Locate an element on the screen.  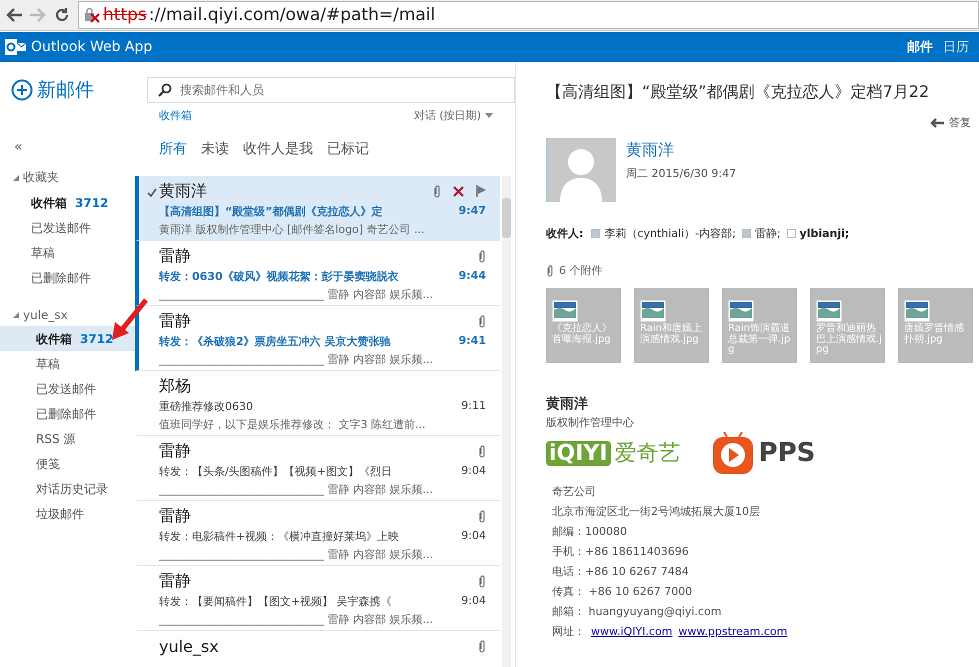
reply-button: 答复 is located at coordinates (950, 122).